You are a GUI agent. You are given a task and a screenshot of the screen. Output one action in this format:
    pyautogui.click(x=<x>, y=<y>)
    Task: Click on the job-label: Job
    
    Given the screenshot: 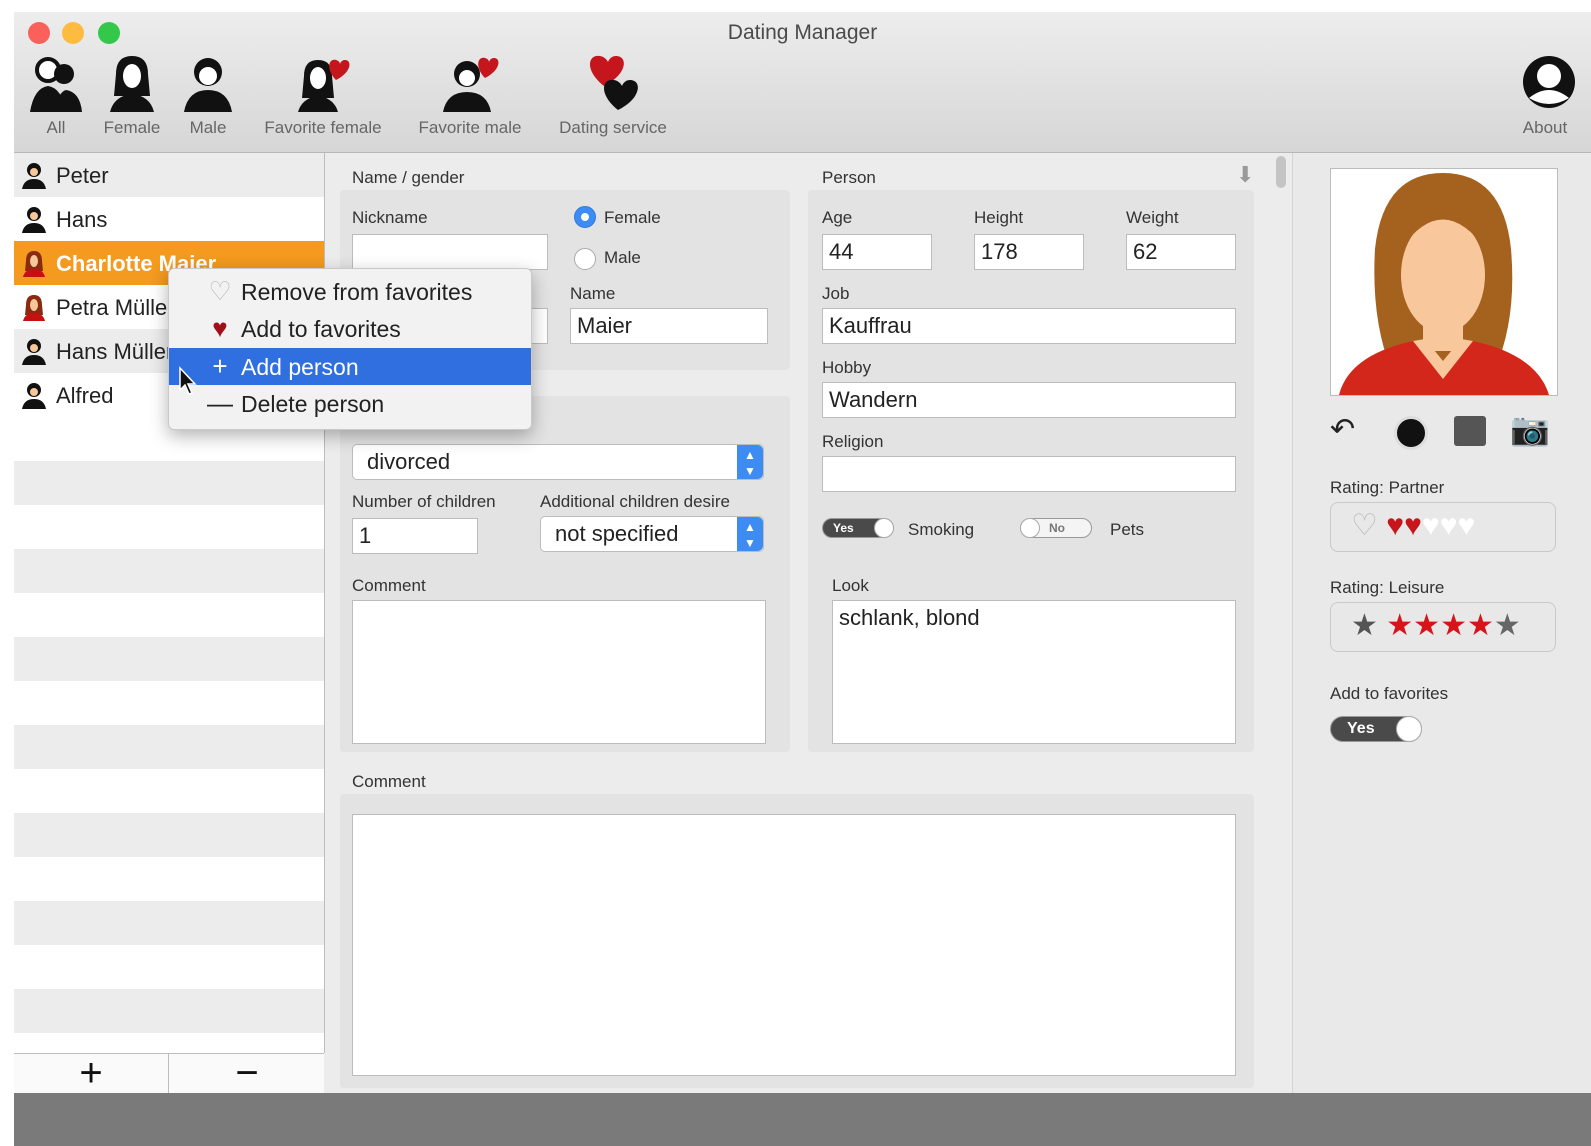 What is the action you would take?
    pyautogui.click(x=836, y=293)
    